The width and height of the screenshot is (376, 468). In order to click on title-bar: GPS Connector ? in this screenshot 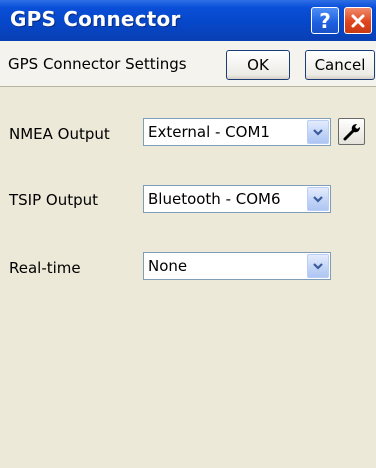, I will do `click(188, 20)`.